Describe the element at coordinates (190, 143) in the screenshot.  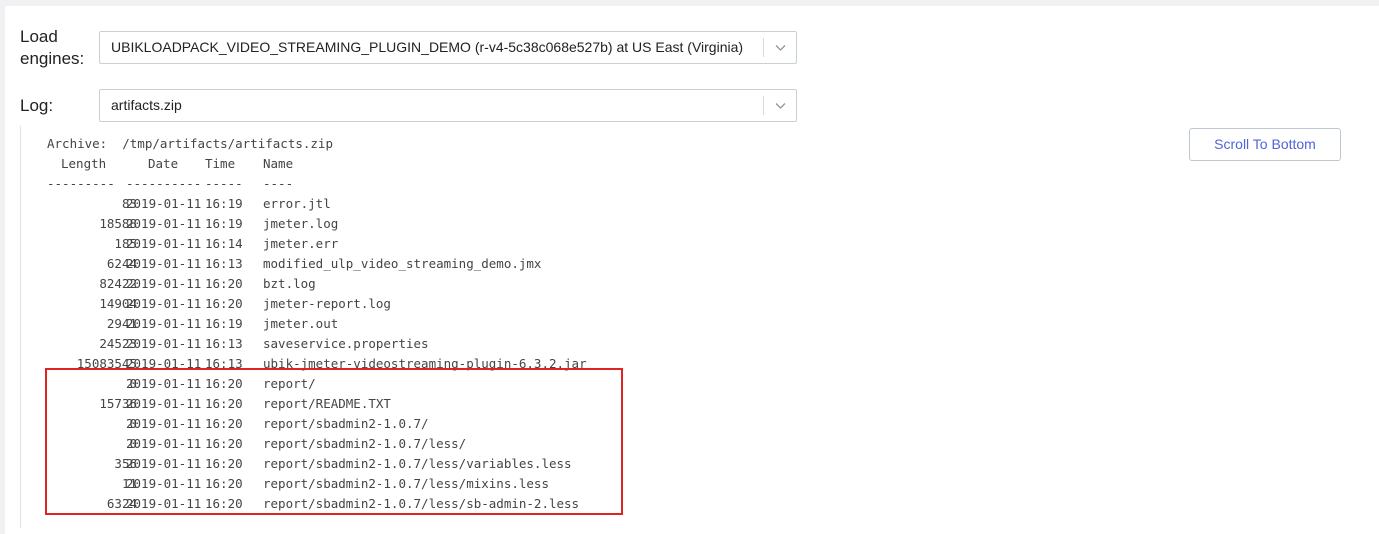
I see `archive-line: Archive: /tmp/artifacts/artifacts.zip` at that location.